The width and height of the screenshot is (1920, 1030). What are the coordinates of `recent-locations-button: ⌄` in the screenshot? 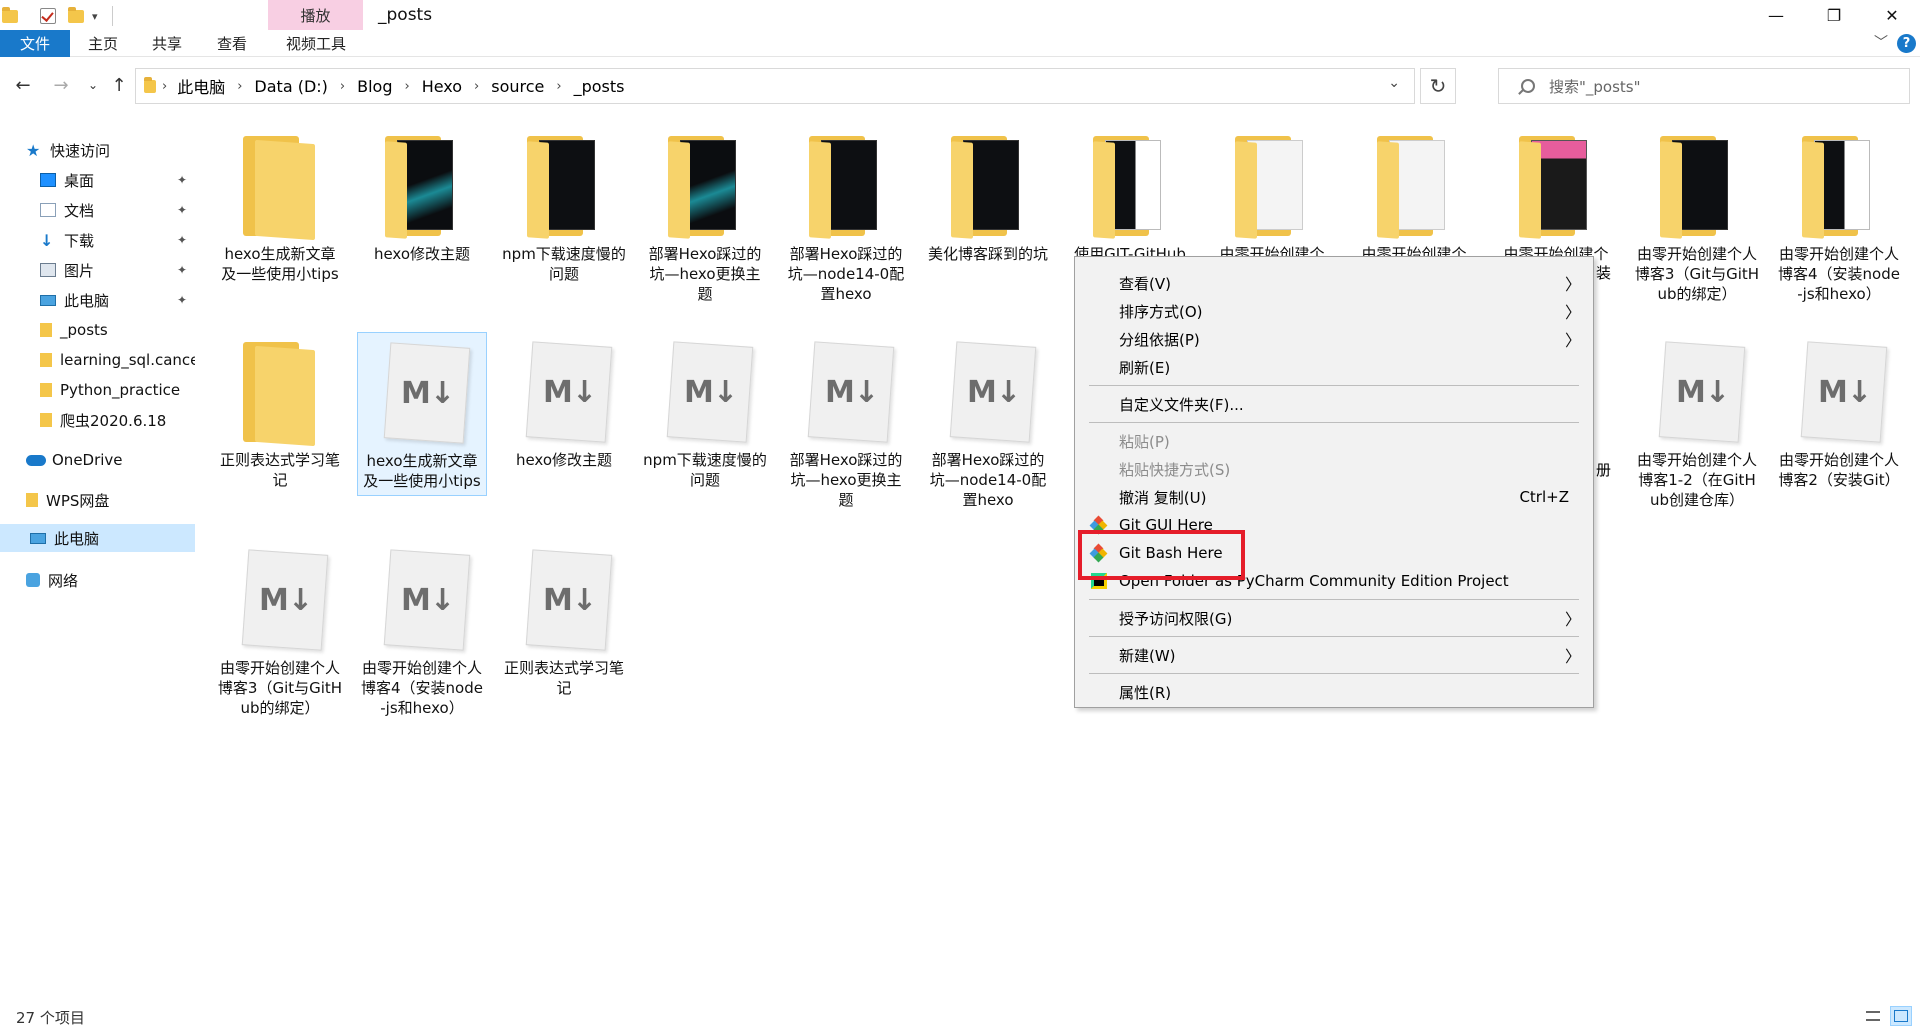 It's located at (93, 85).